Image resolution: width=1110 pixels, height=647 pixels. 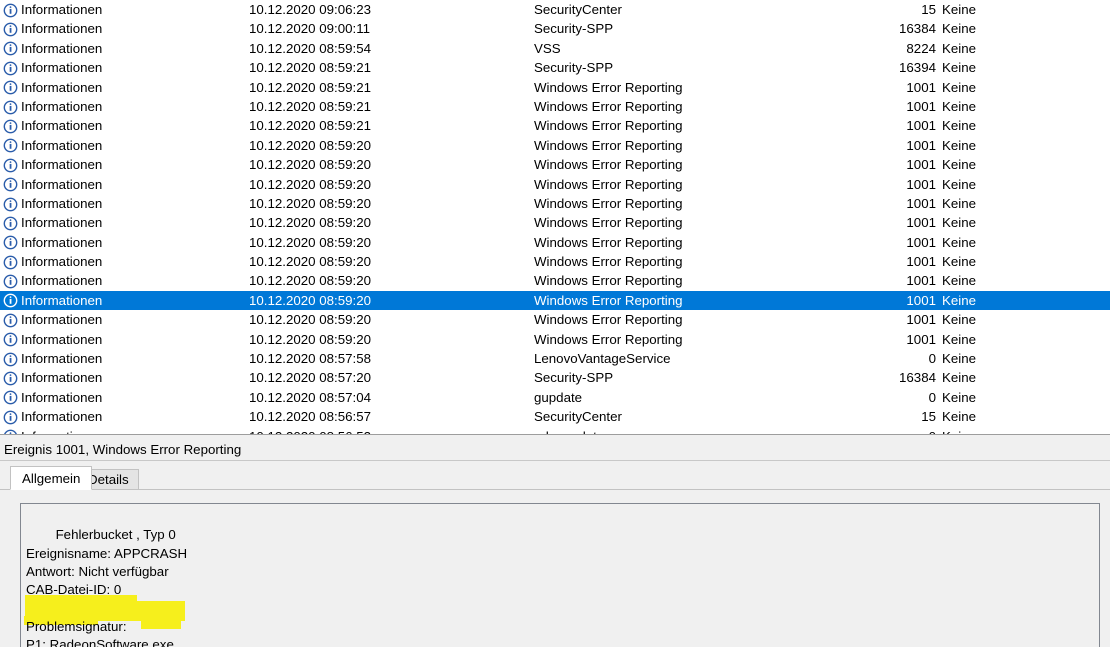 I want to click on detail-tab-strip: Allgemein Details, so click(x=555, y=478).